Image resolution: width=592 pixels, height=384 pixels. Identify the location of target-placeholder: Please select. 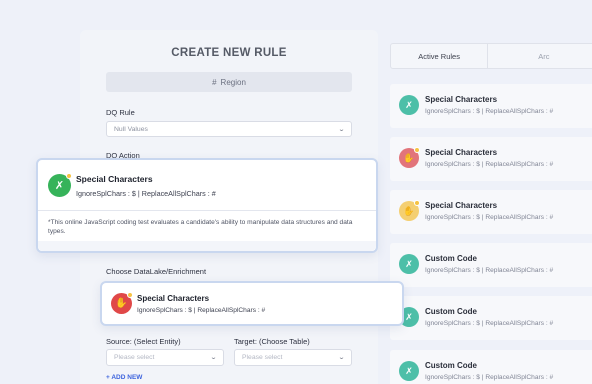
(262, 357).